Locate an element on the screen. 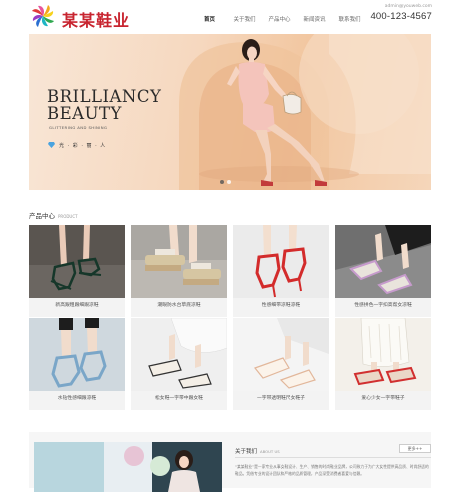 The height and width of the screenshot is (492, 460). nav-item-news: 新闻资讯 is located at coordinates (314, 19).